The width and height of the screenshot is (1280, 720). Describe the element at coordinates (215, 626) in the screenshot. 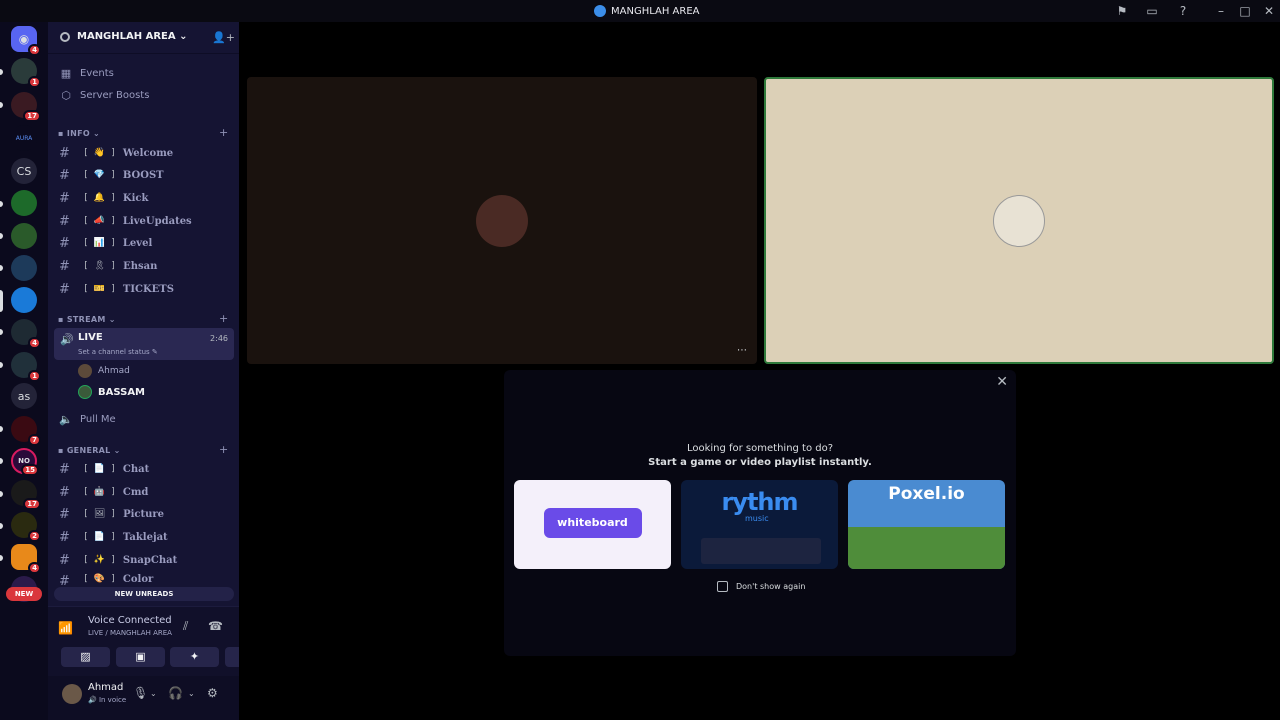

I see `disconnect-icon: ☎` at that location.